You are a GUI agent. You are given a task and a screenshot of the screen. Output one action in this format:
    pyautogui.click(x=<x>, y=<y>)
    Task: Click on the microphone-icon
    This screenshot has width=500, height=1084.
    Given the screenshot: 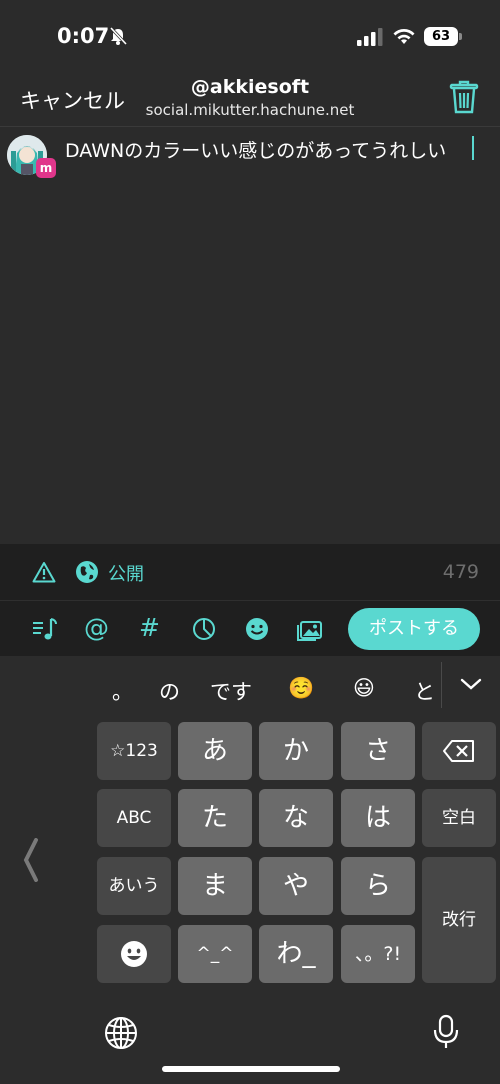 What is the action you would take?
    pyautogui.click(x=446, y=1032)
    